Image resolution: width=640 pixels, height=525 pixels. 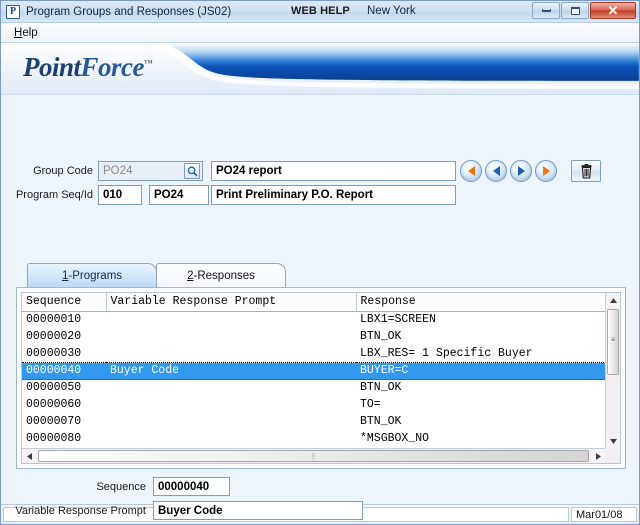 I want to click on nav-previous-button, so click(x=496, y=171).